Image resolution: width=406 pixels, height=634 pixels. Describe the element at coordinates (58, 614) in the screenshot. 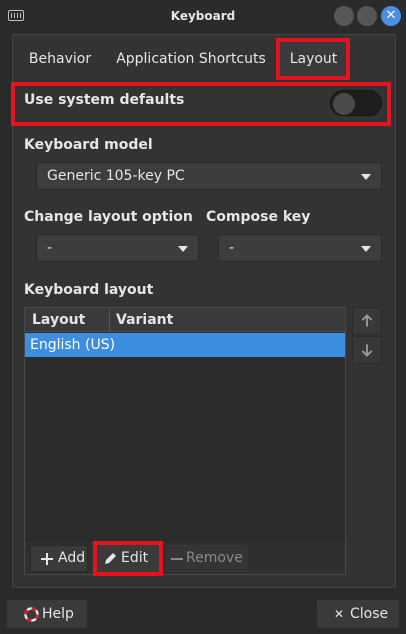

I see `help-button-label: Help` at that location.